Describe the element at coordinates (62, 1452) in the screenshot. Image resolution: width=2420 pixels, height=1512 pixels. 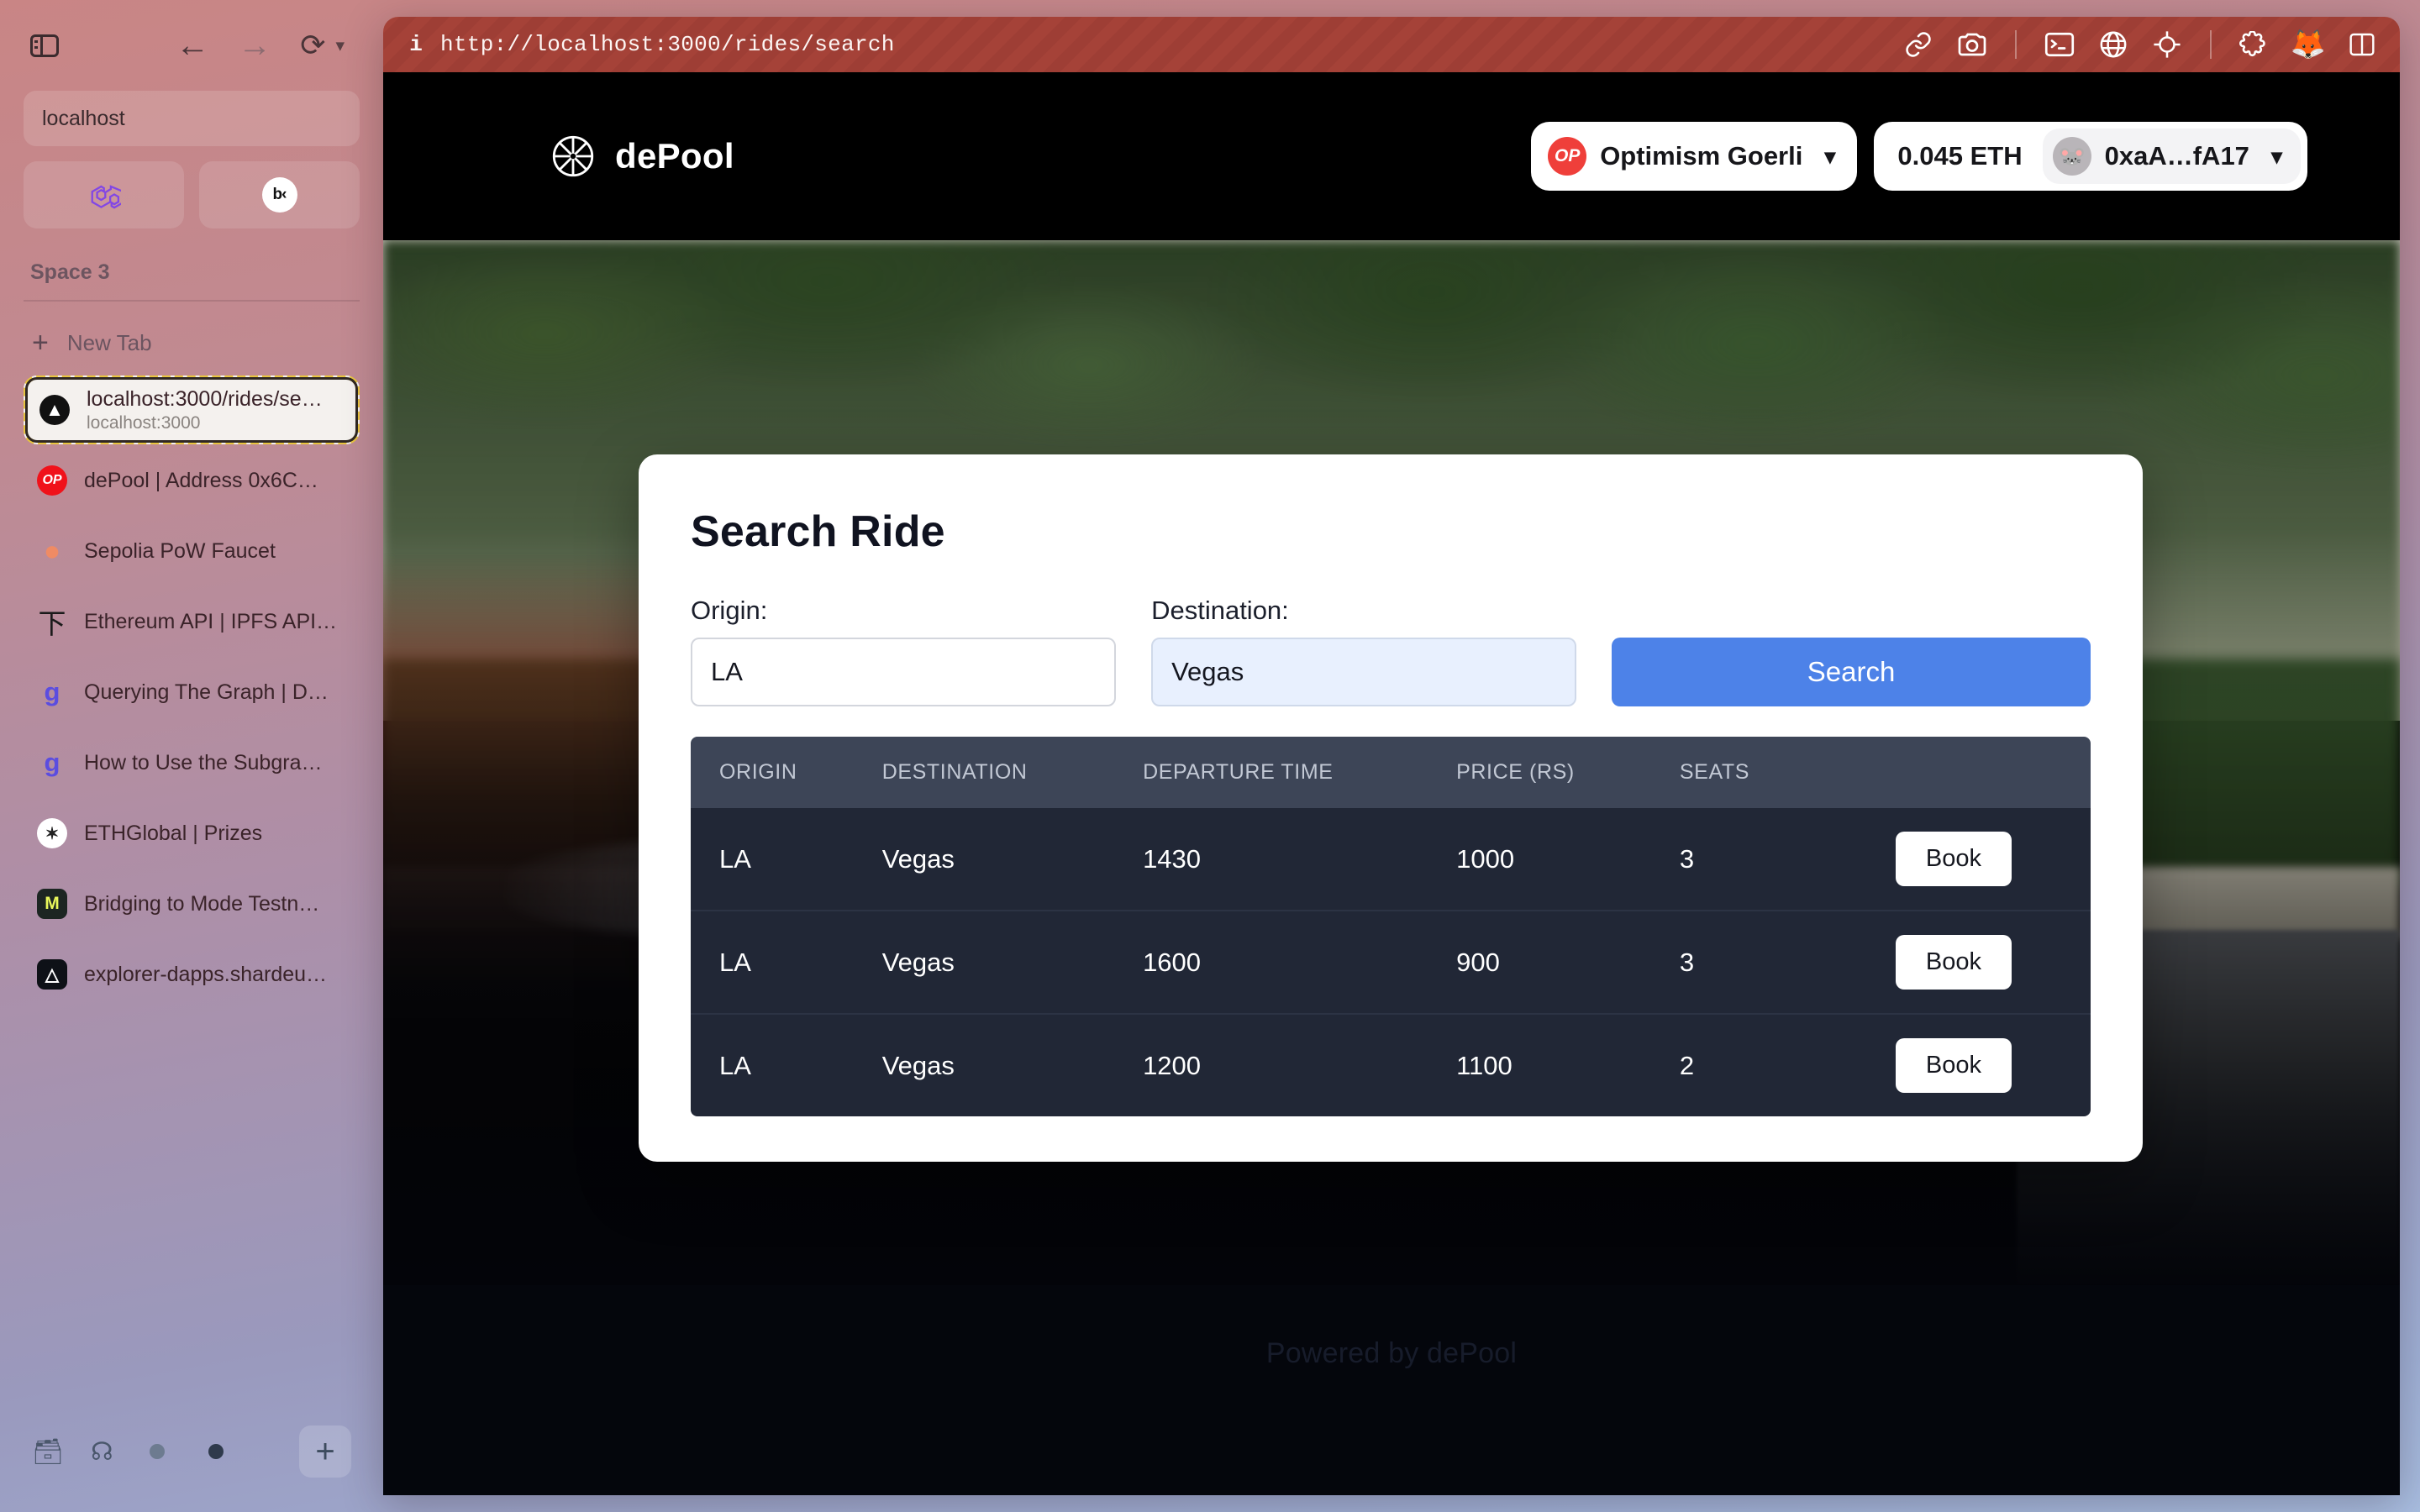
I see `archive-icon: 🗃` at that location.